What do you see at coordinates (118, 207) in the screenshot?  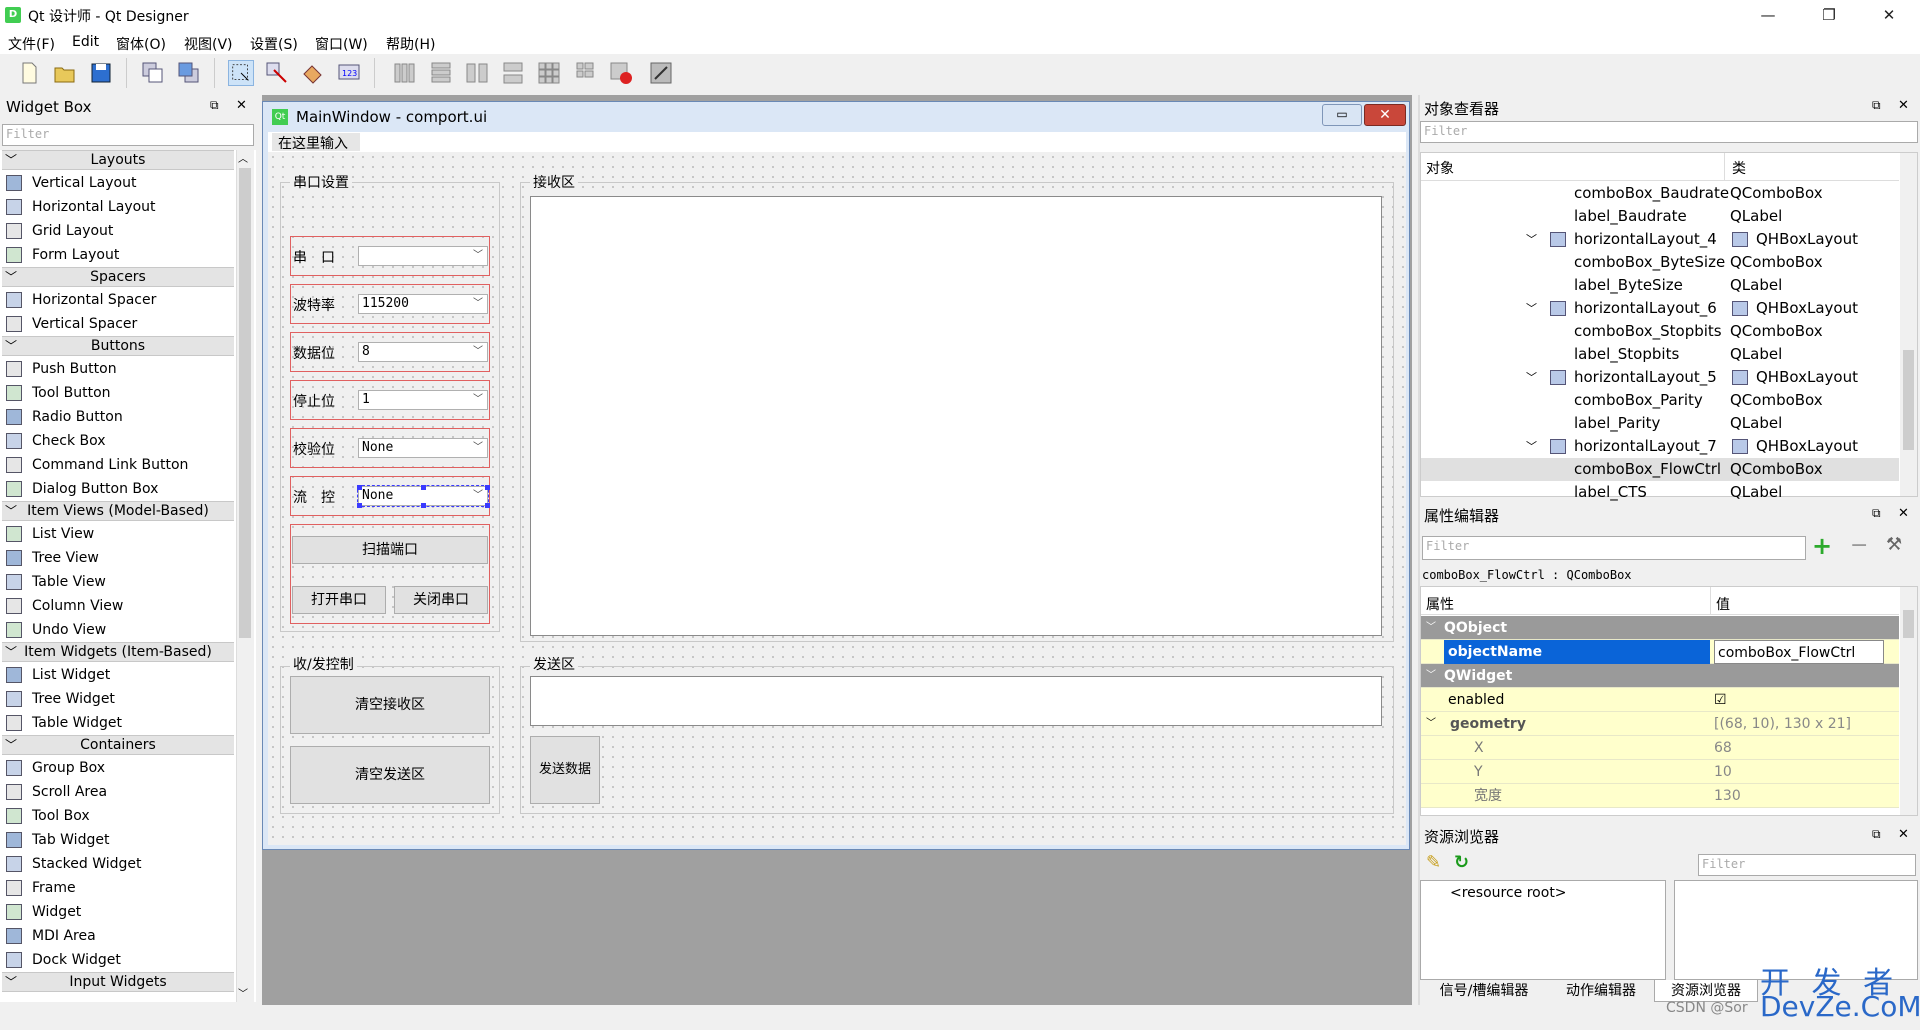 I see `widget-item: Horizontal Layout` at bounding box center [118, 207].